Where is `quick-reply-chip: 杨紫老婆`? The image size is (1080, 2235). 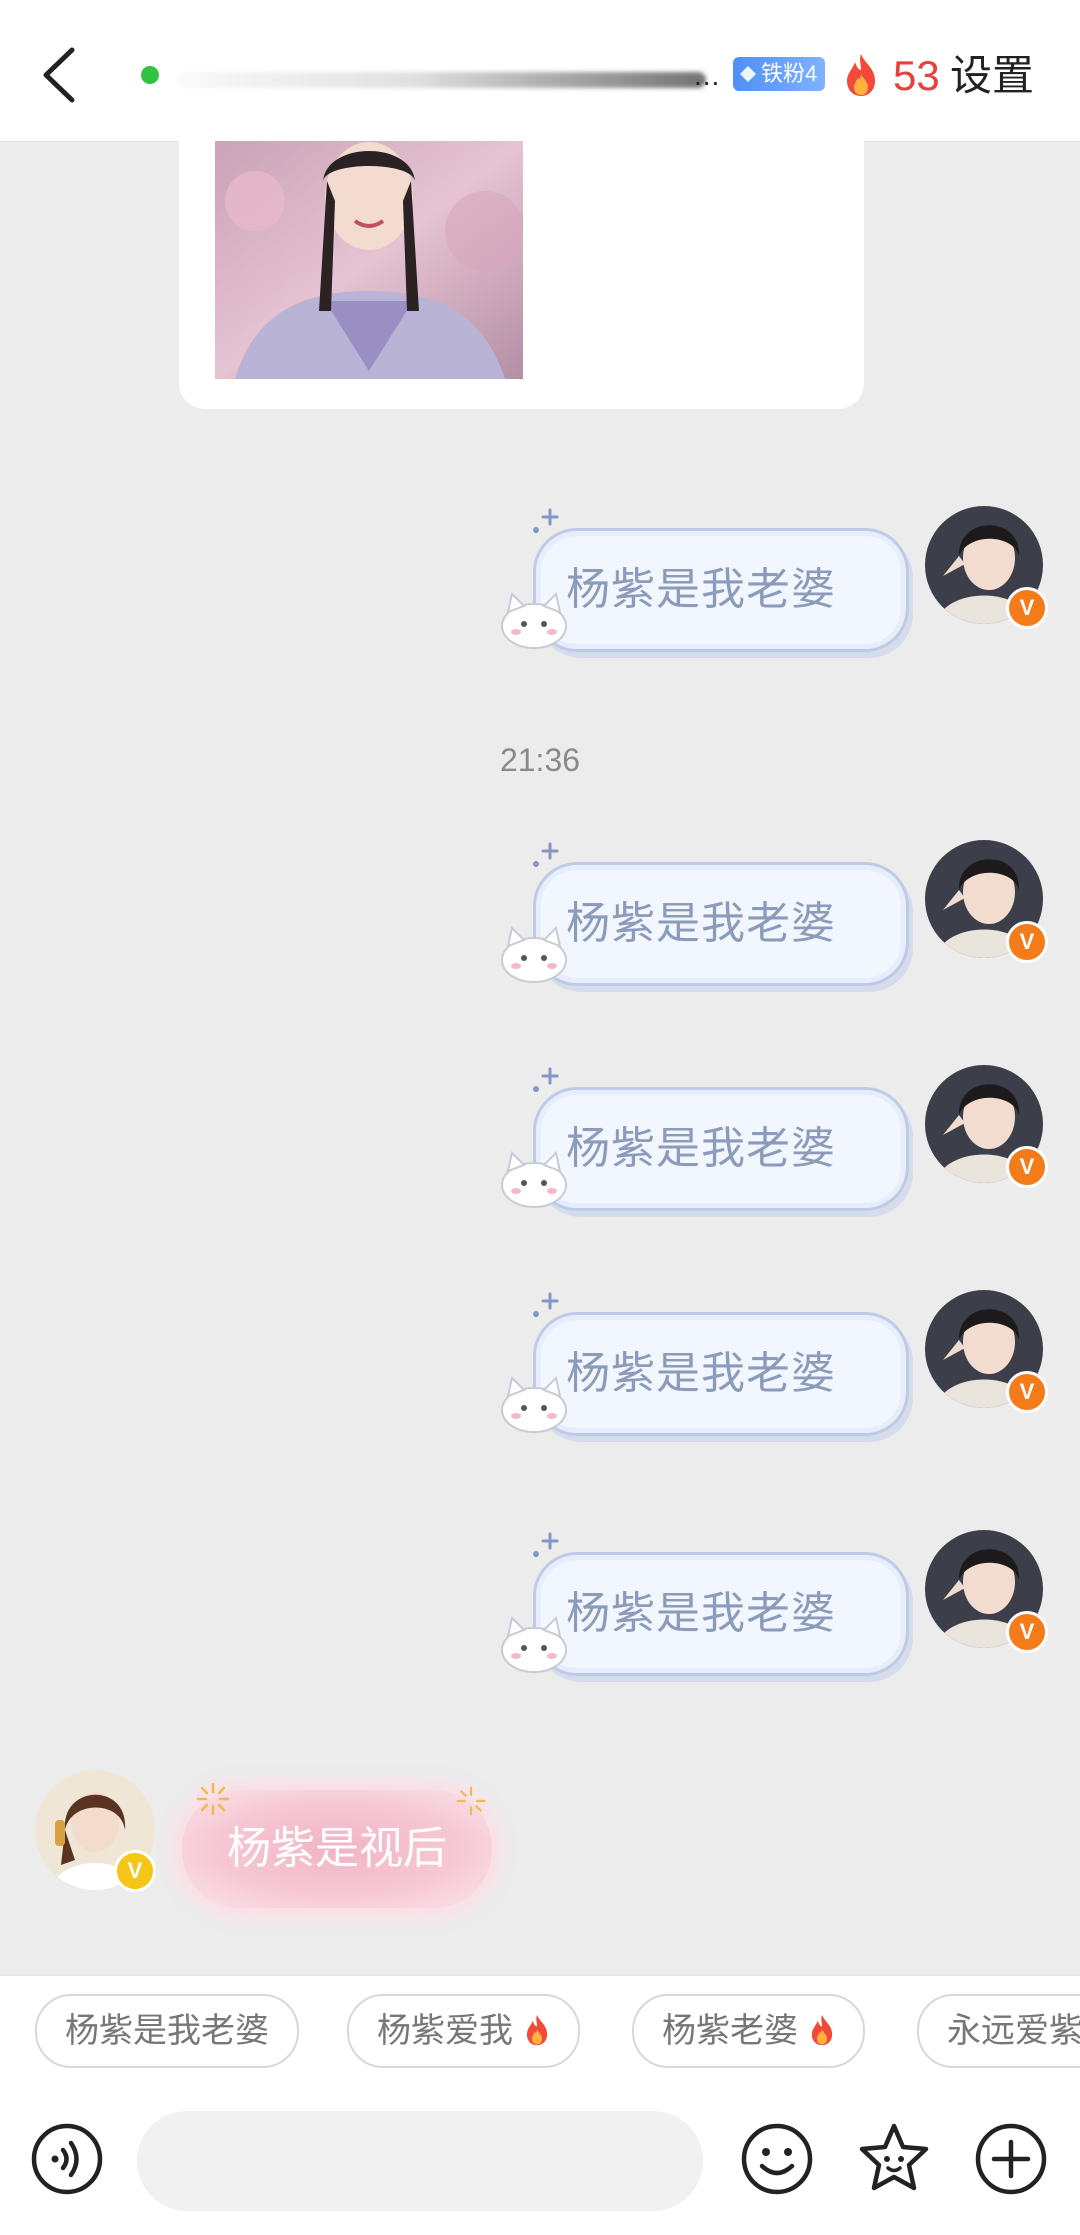 quick-reply-chip: 杨紫老婆 is located at coordinates (749, 2031).